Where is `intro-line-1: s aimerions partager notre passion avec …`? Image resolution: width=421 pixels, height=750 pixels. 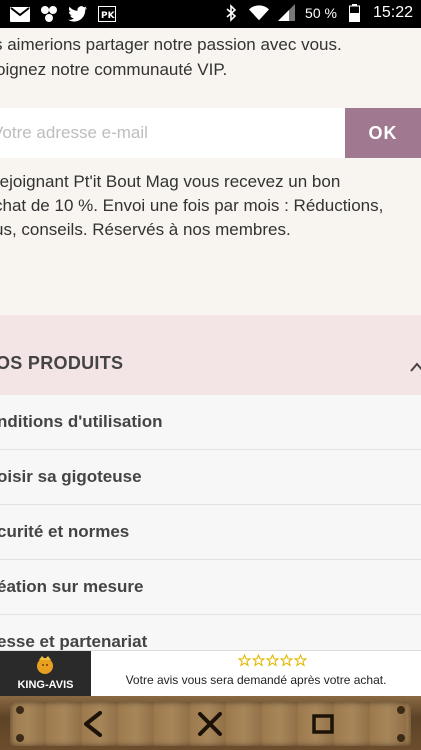
intro-line-1: s aimerions partager notre passion avec … is located at coordinates (171, 44).